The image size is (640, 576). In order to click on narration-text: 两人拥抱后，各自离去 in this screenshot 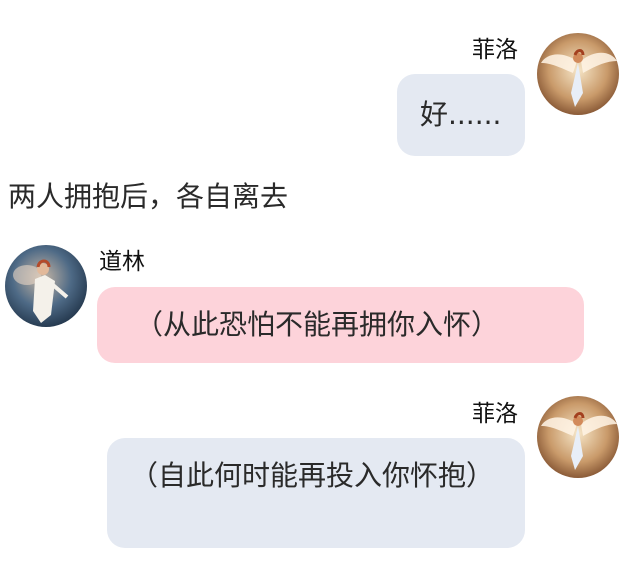, I will do `click(148, 196)`.